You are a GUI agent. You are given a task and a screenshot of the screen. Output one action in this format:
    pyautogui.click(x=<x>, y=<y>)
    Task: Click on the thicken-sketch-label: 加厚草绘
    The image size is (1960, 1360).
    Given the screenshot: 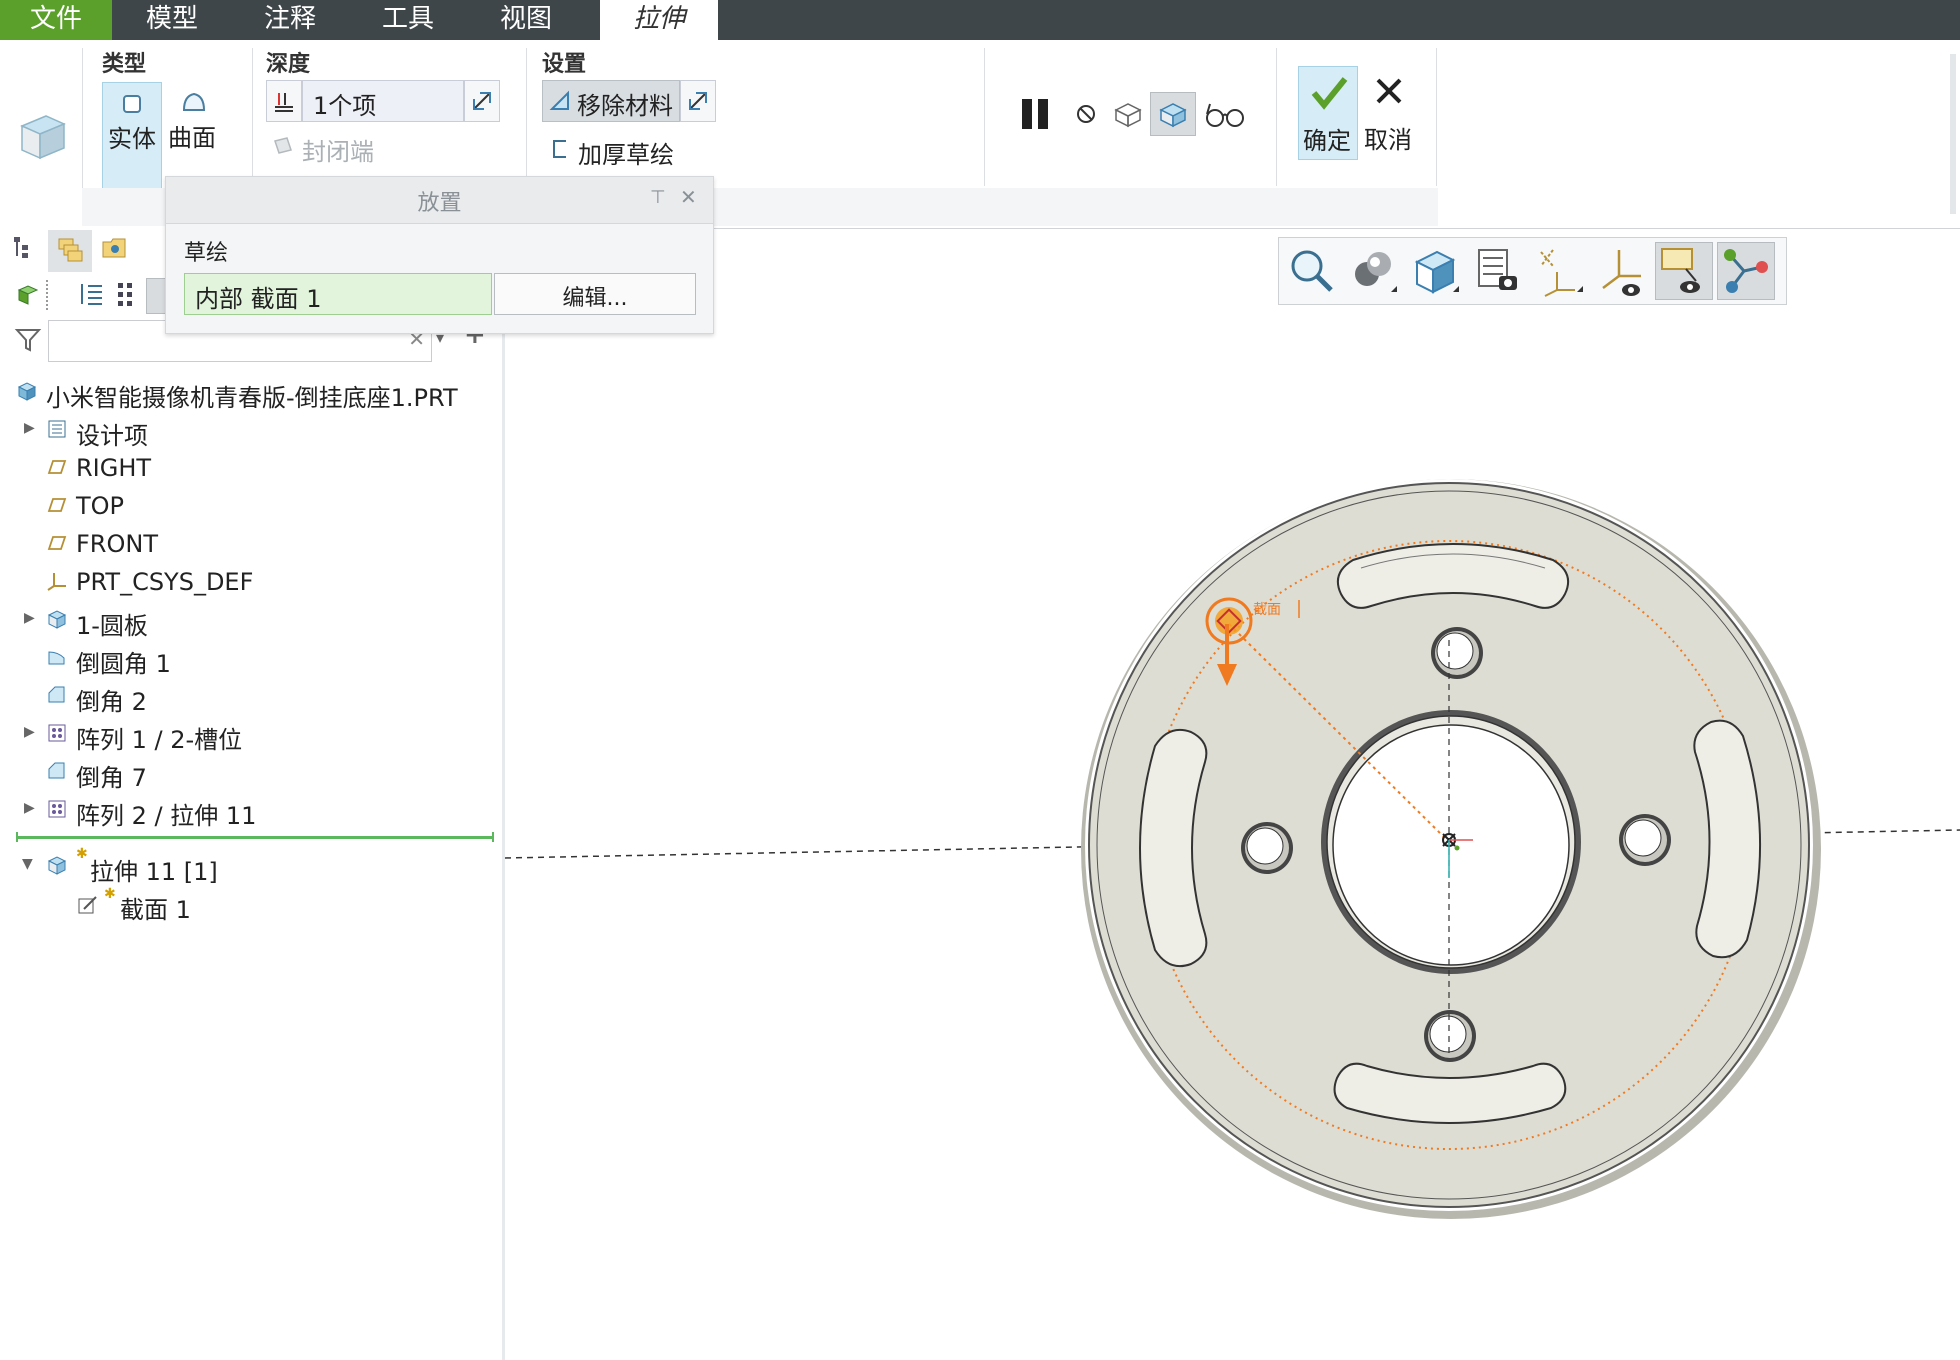 What is the action you would take?
    pyautogui.click(x=626, y=152)
    